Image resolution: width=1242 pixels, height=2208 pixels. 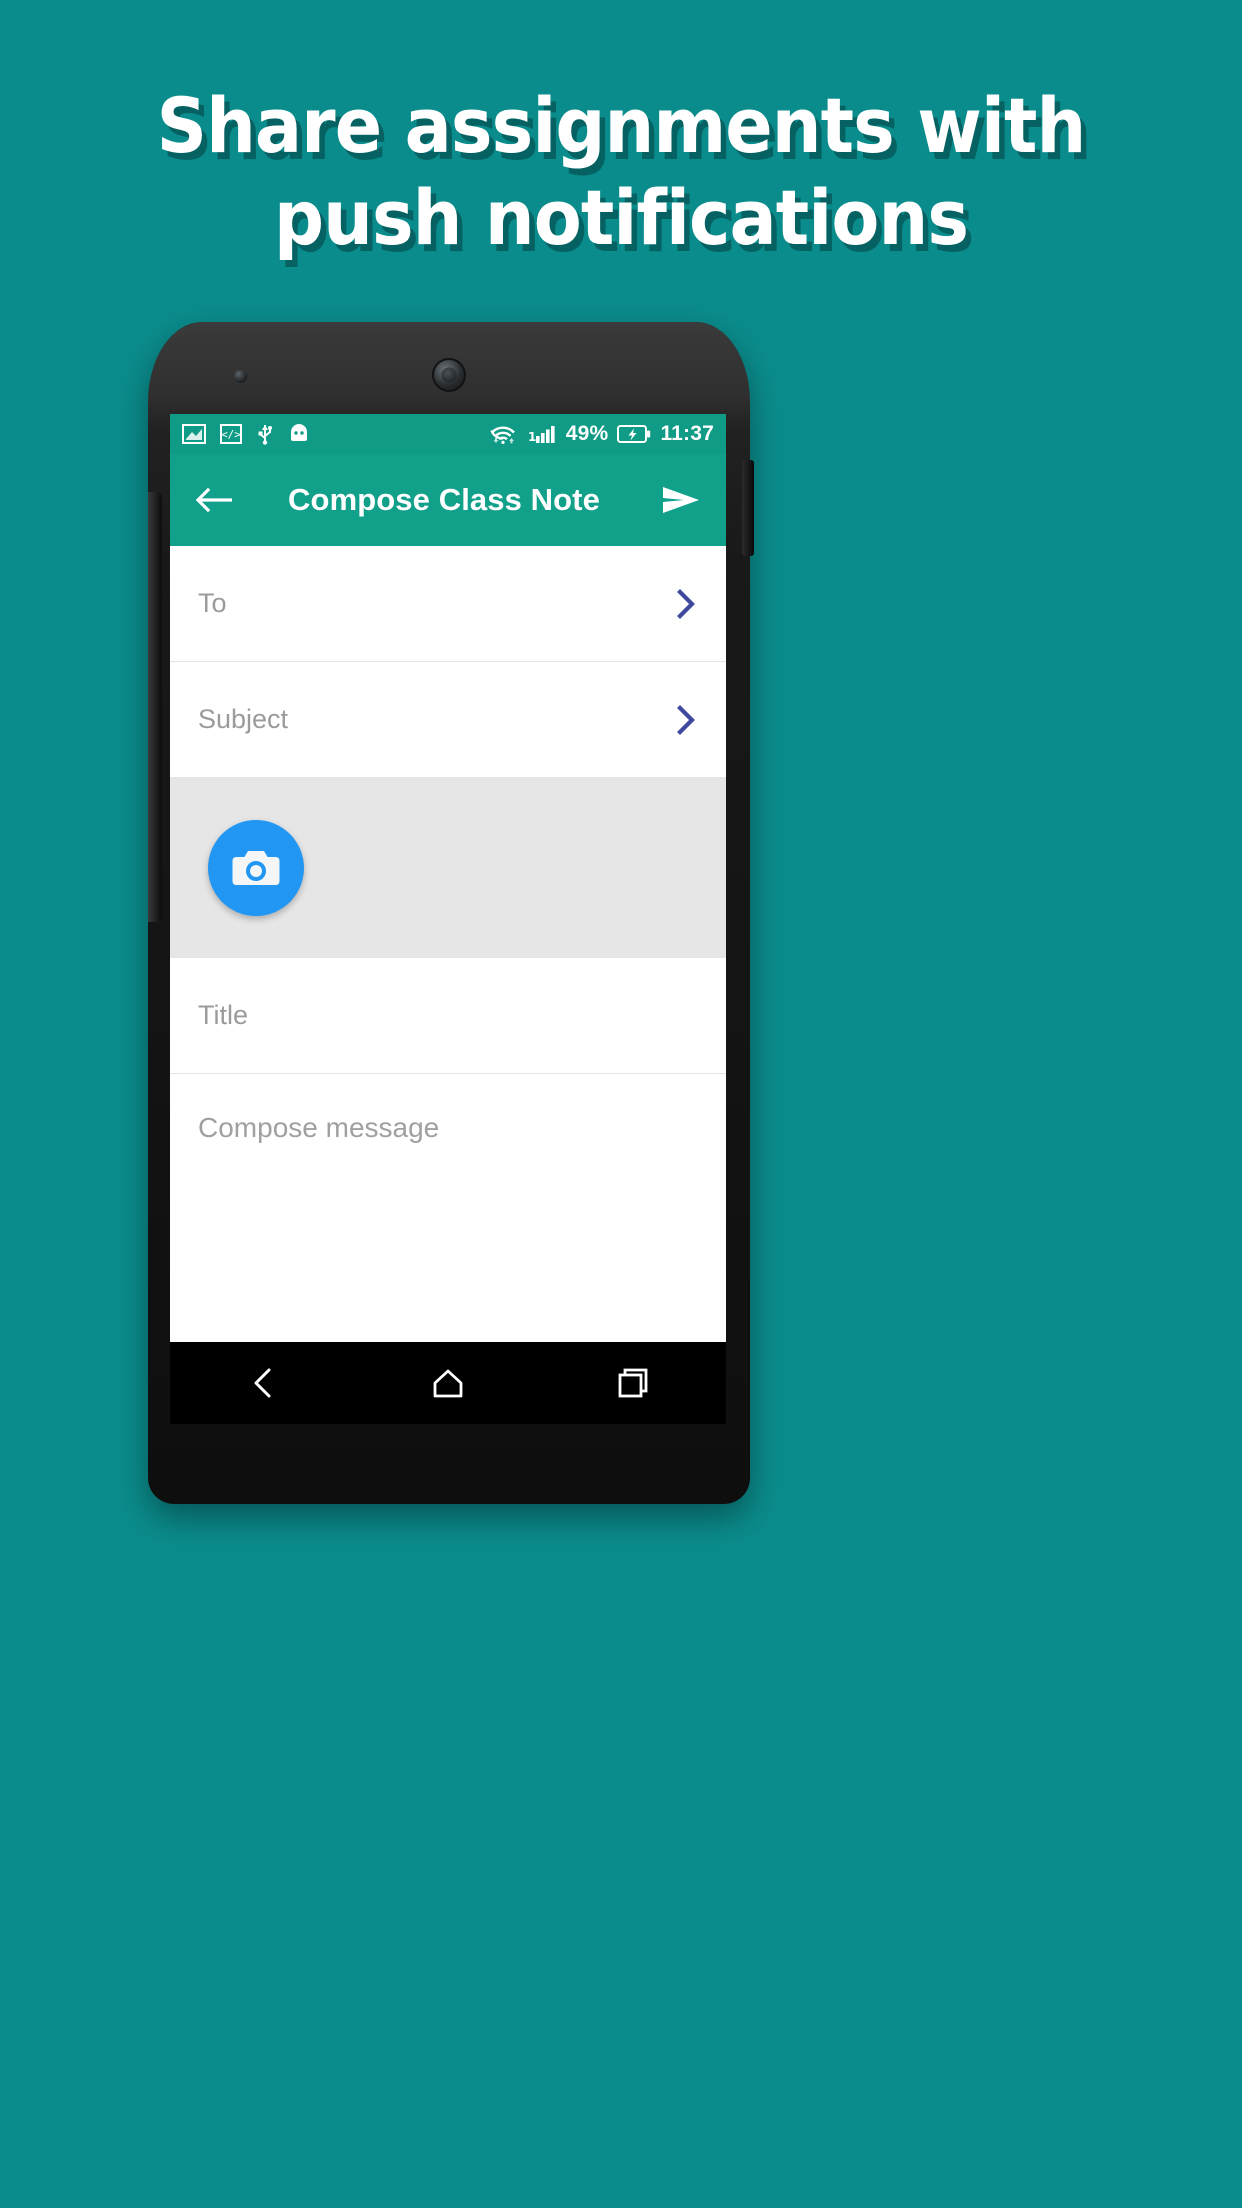 I want to click on home-nav-icon, so click(x=448, y=1383).